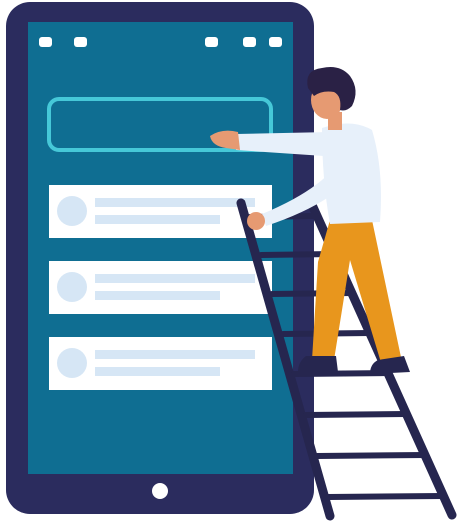 Image resolution: width=458 pixels, height=522 pixels. I want to click on leg-back, so click(357, 293).